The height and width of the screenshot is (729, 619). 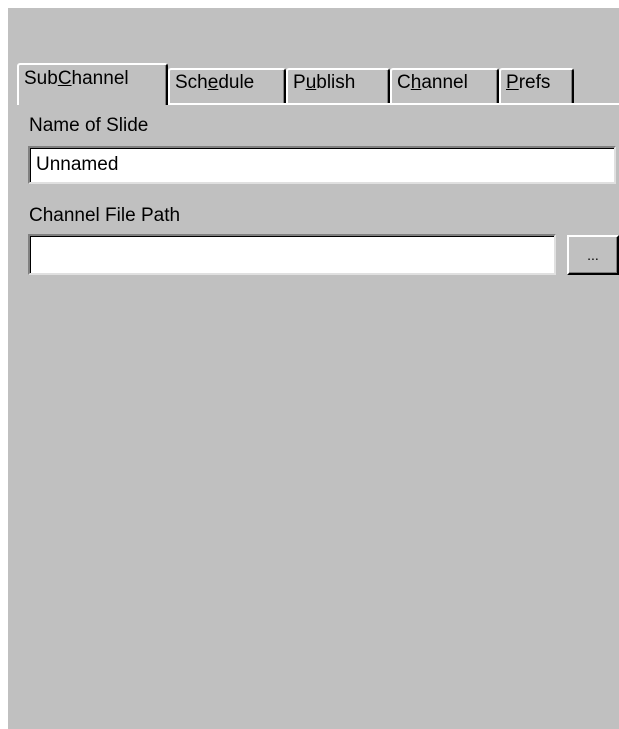 I want to click on tab-schedule-label-post: dule, so click(x=236, y=82).